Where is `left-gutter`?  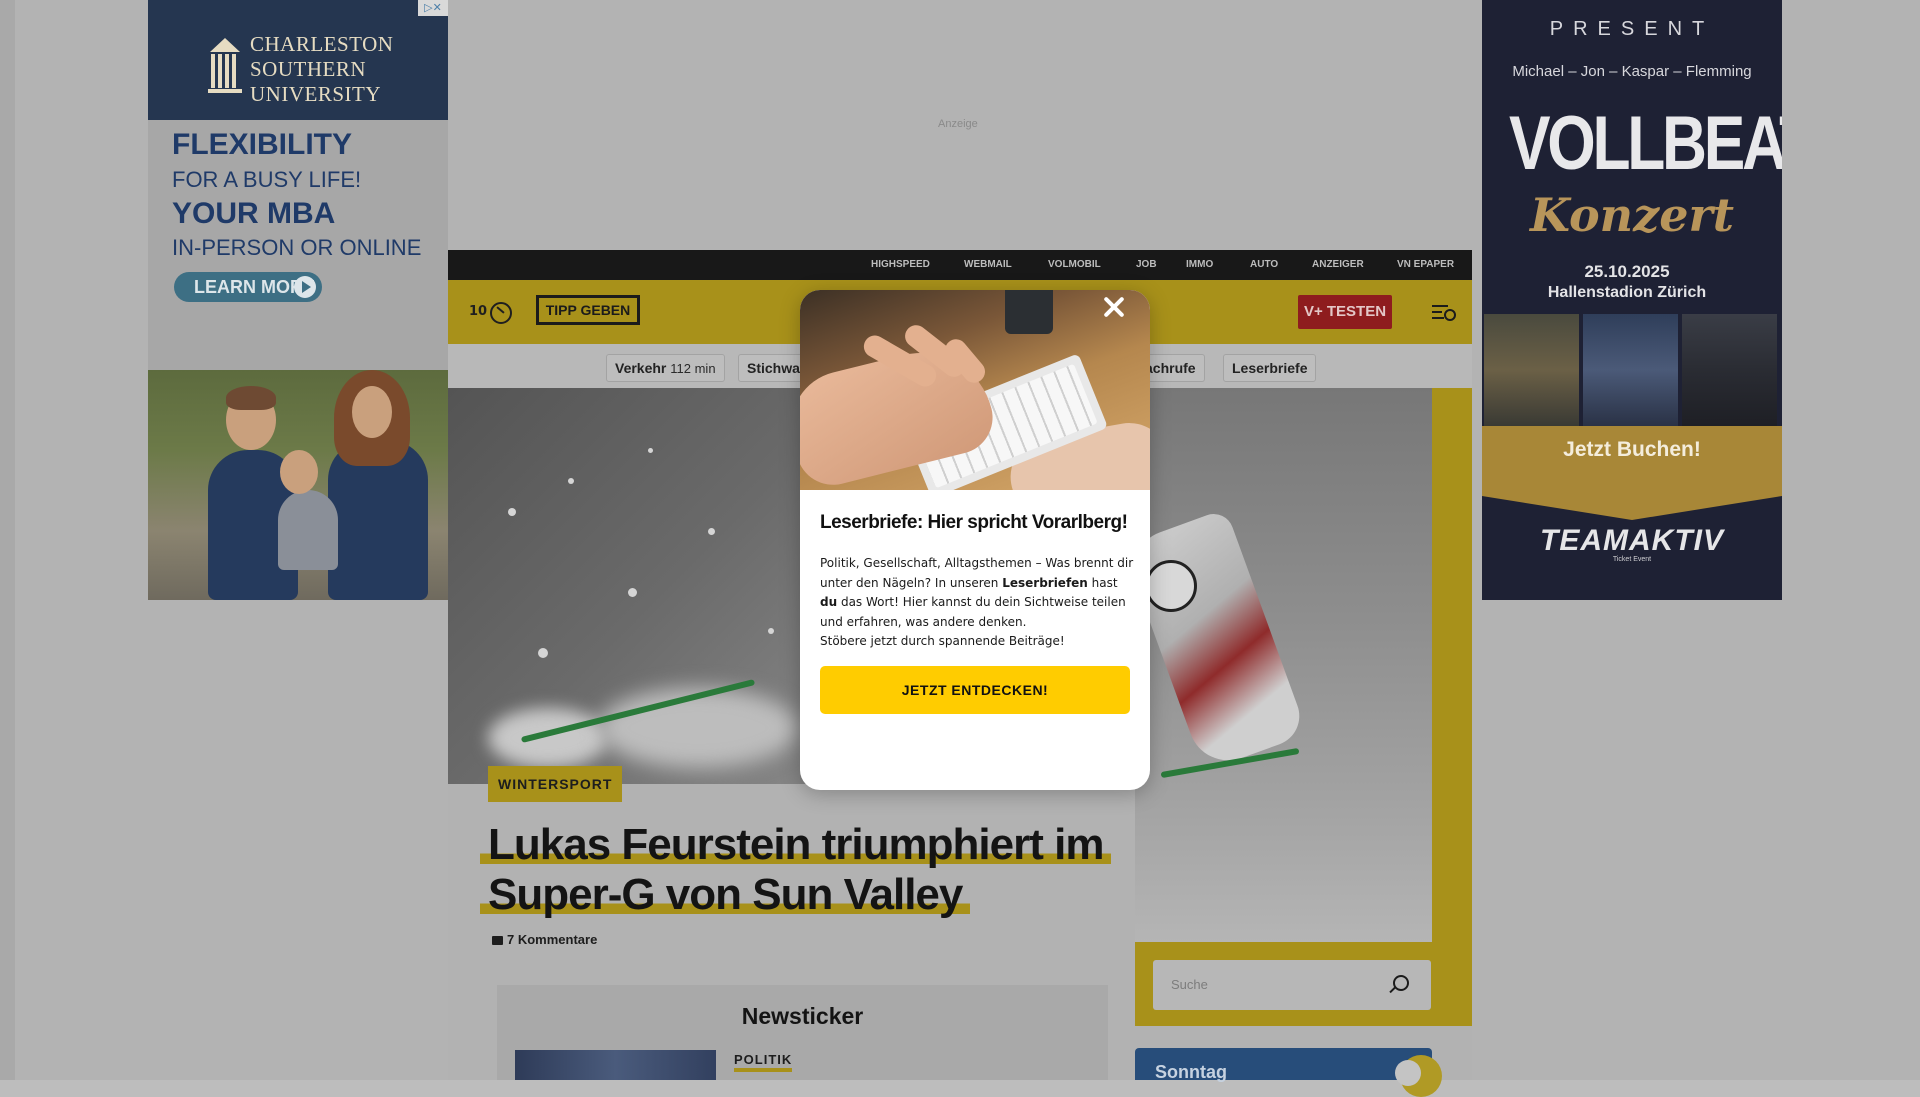 left-gutter is located at coordinates (7, 540).